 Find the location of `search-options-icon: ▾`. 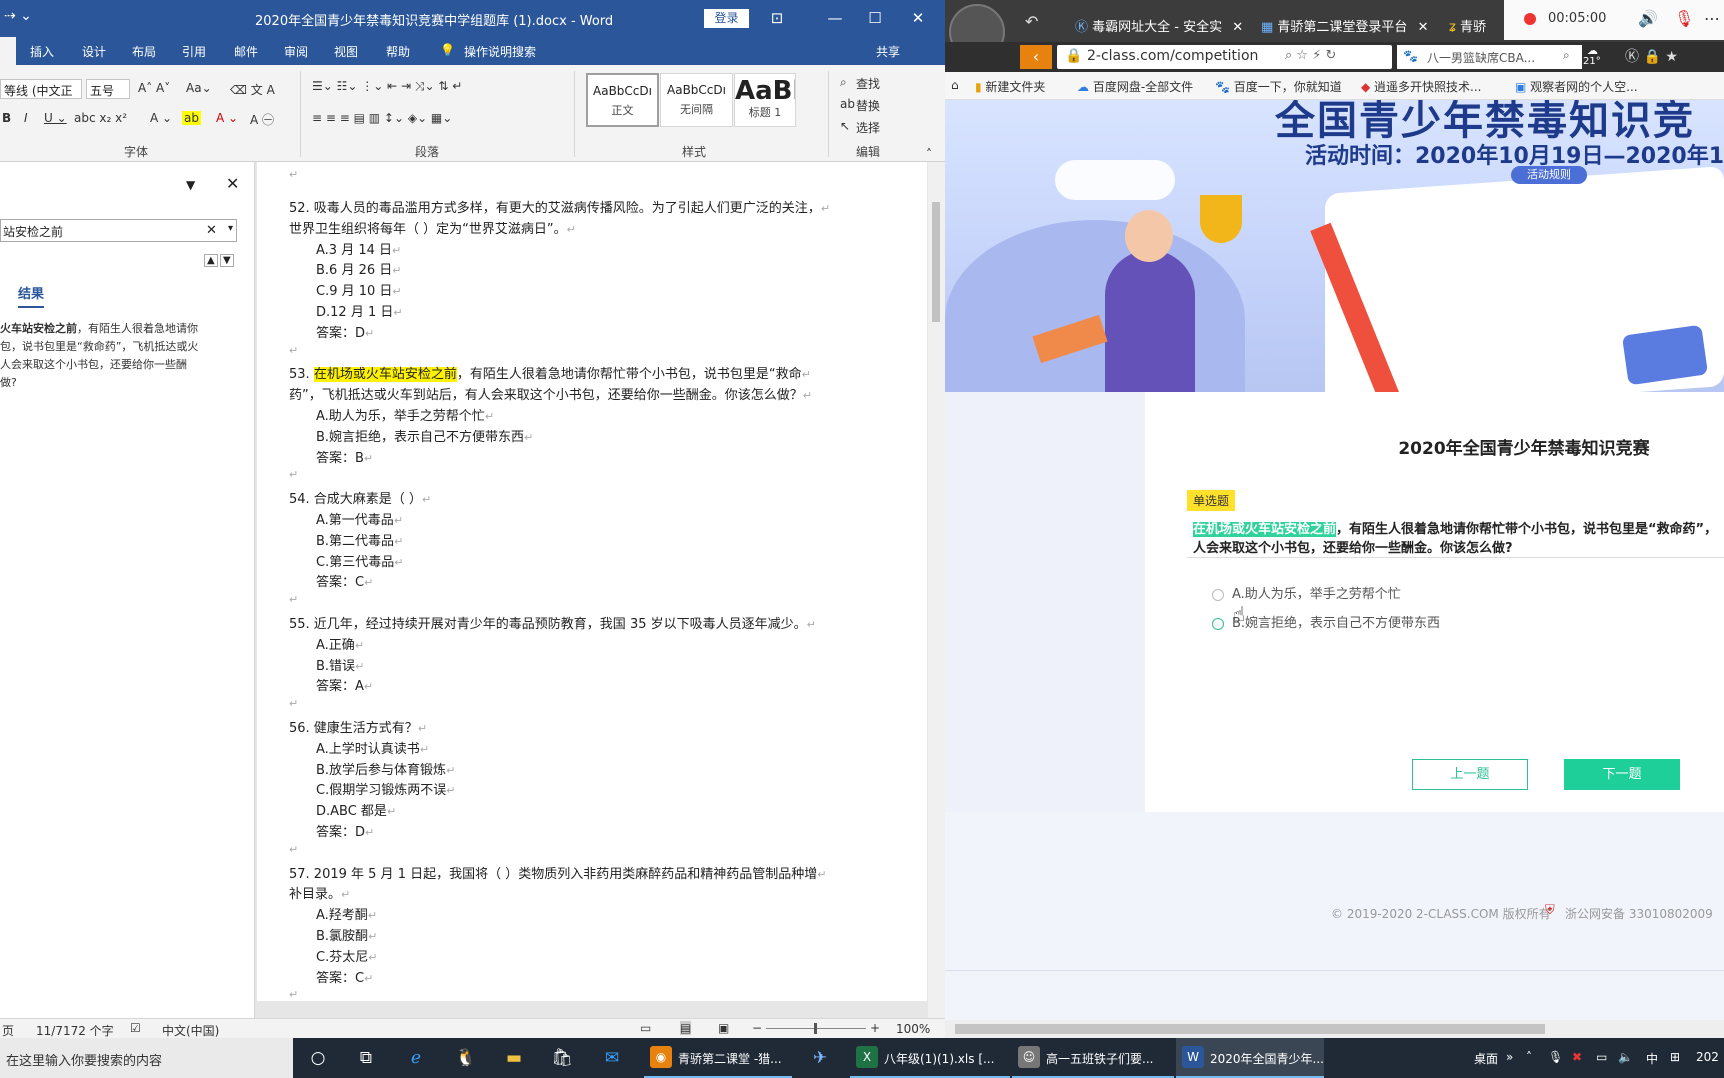

search-options-icon: ▾ is located at coordinates (230, 228).